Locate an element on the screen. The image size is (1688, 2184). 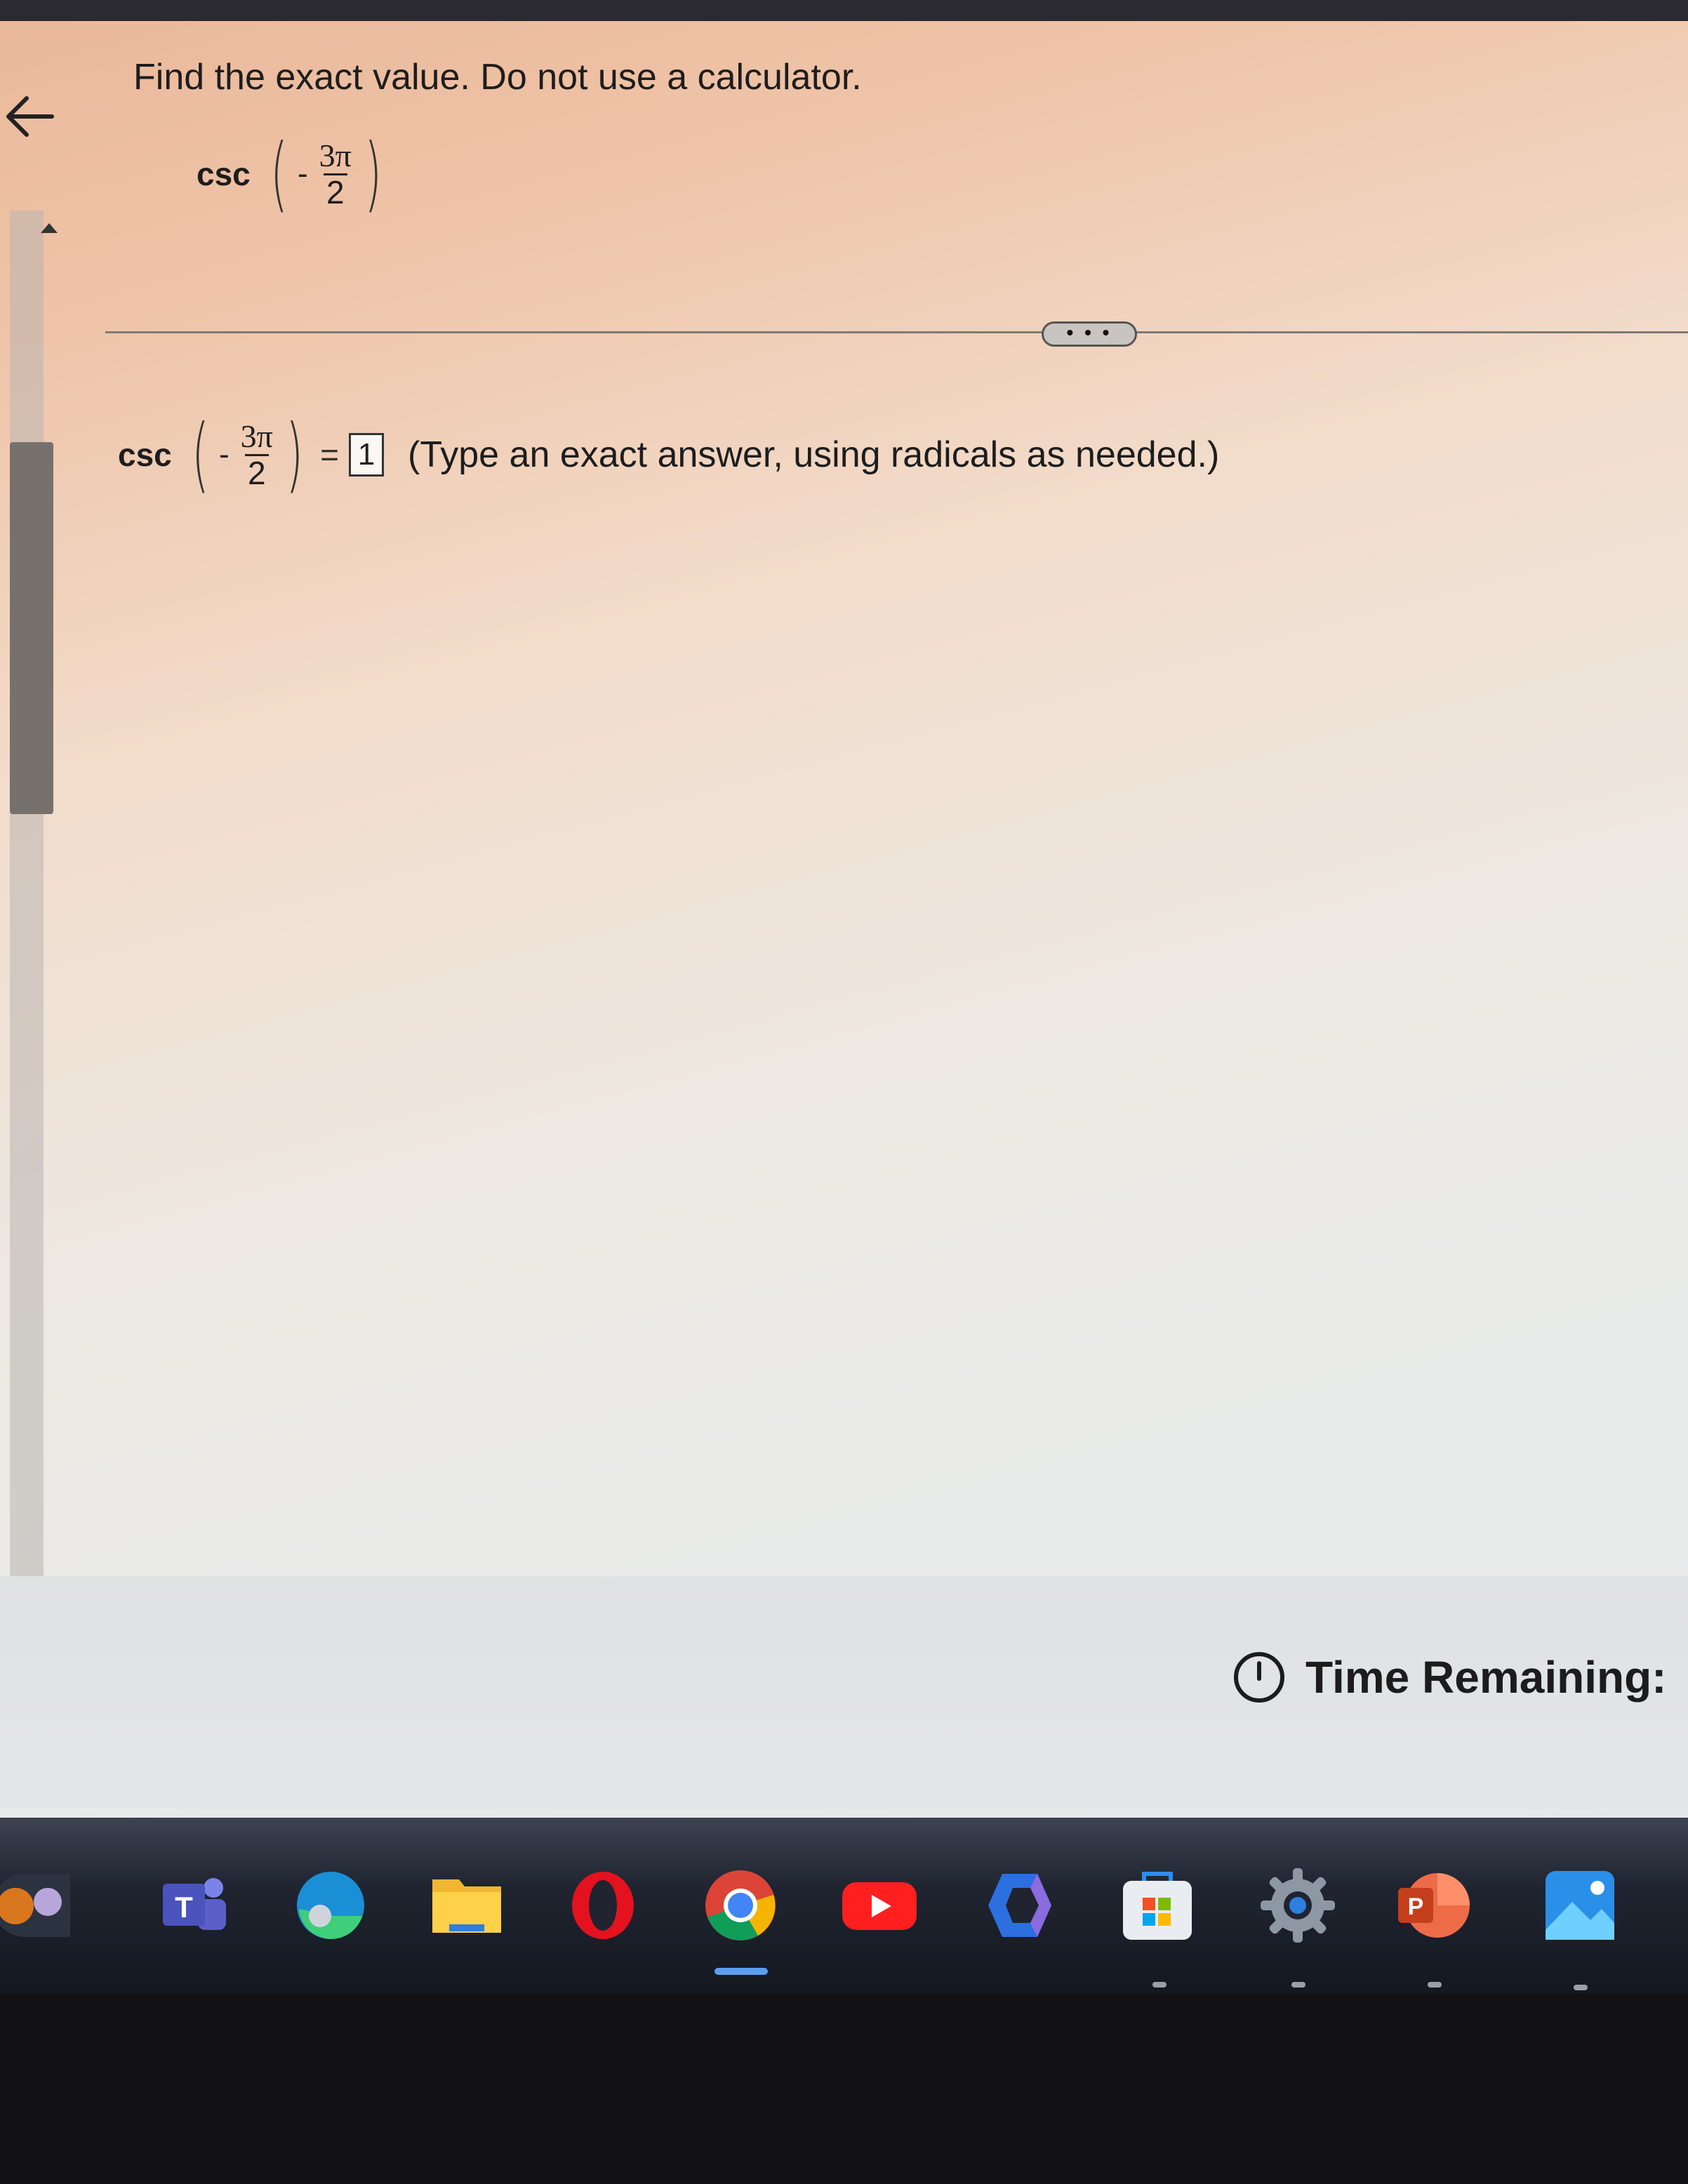
file-explorer-icon is located at coordinates (466, 1905).